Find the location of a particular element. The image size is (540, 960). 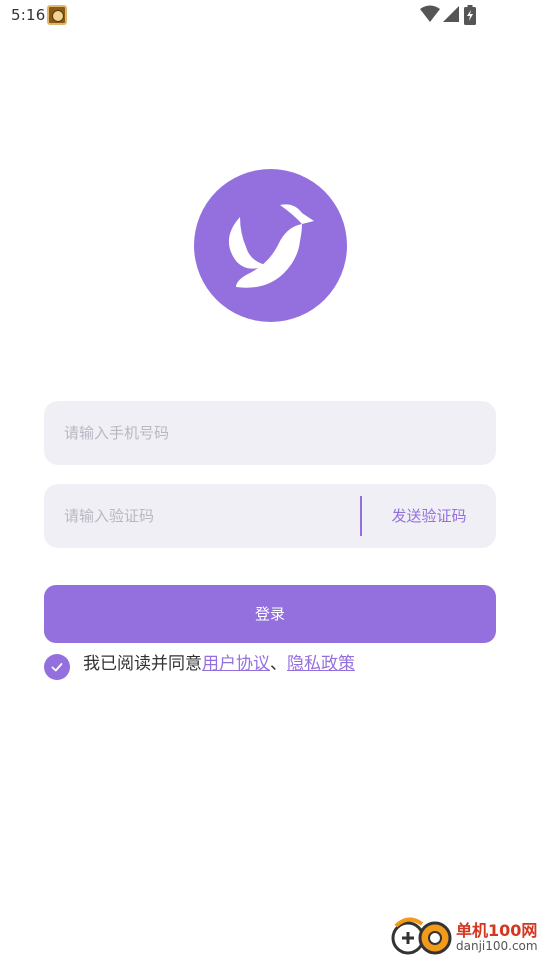

verification-code-input is located at coordinates (204, 516).